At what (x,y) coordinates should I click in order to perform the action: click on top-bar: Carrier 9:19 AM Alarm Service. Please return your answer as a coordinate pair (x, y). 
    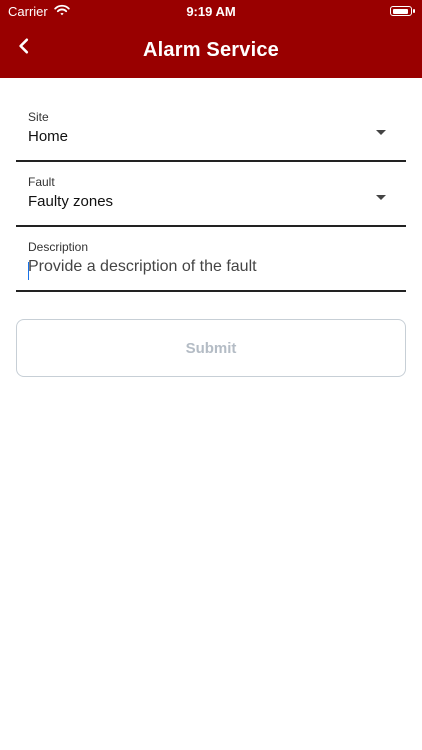
    Looking at the image, I should click on (211, 39).